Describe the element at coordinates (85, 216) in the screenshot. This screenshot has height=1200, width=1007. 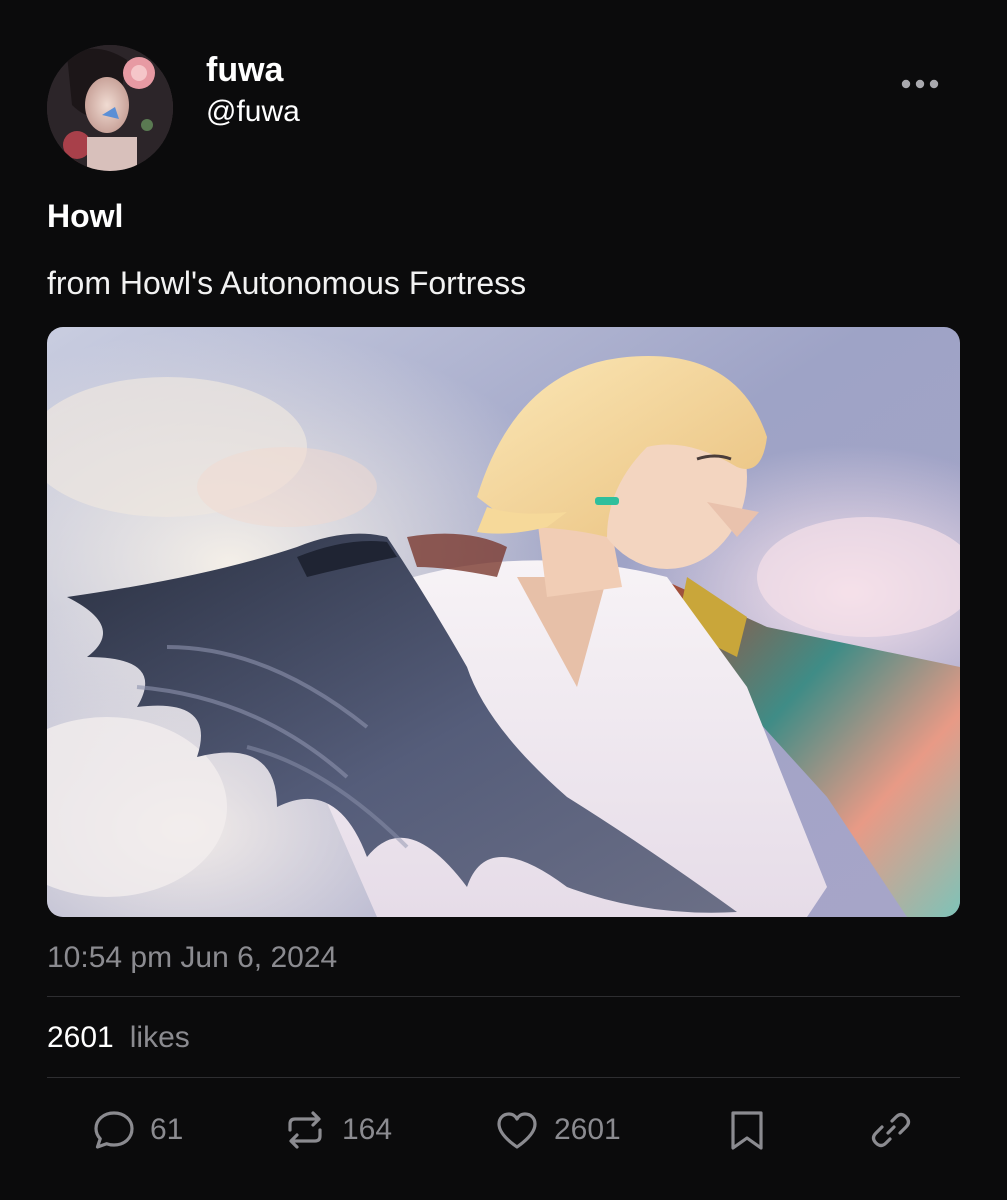
I see `post-title: Howl` at that location.